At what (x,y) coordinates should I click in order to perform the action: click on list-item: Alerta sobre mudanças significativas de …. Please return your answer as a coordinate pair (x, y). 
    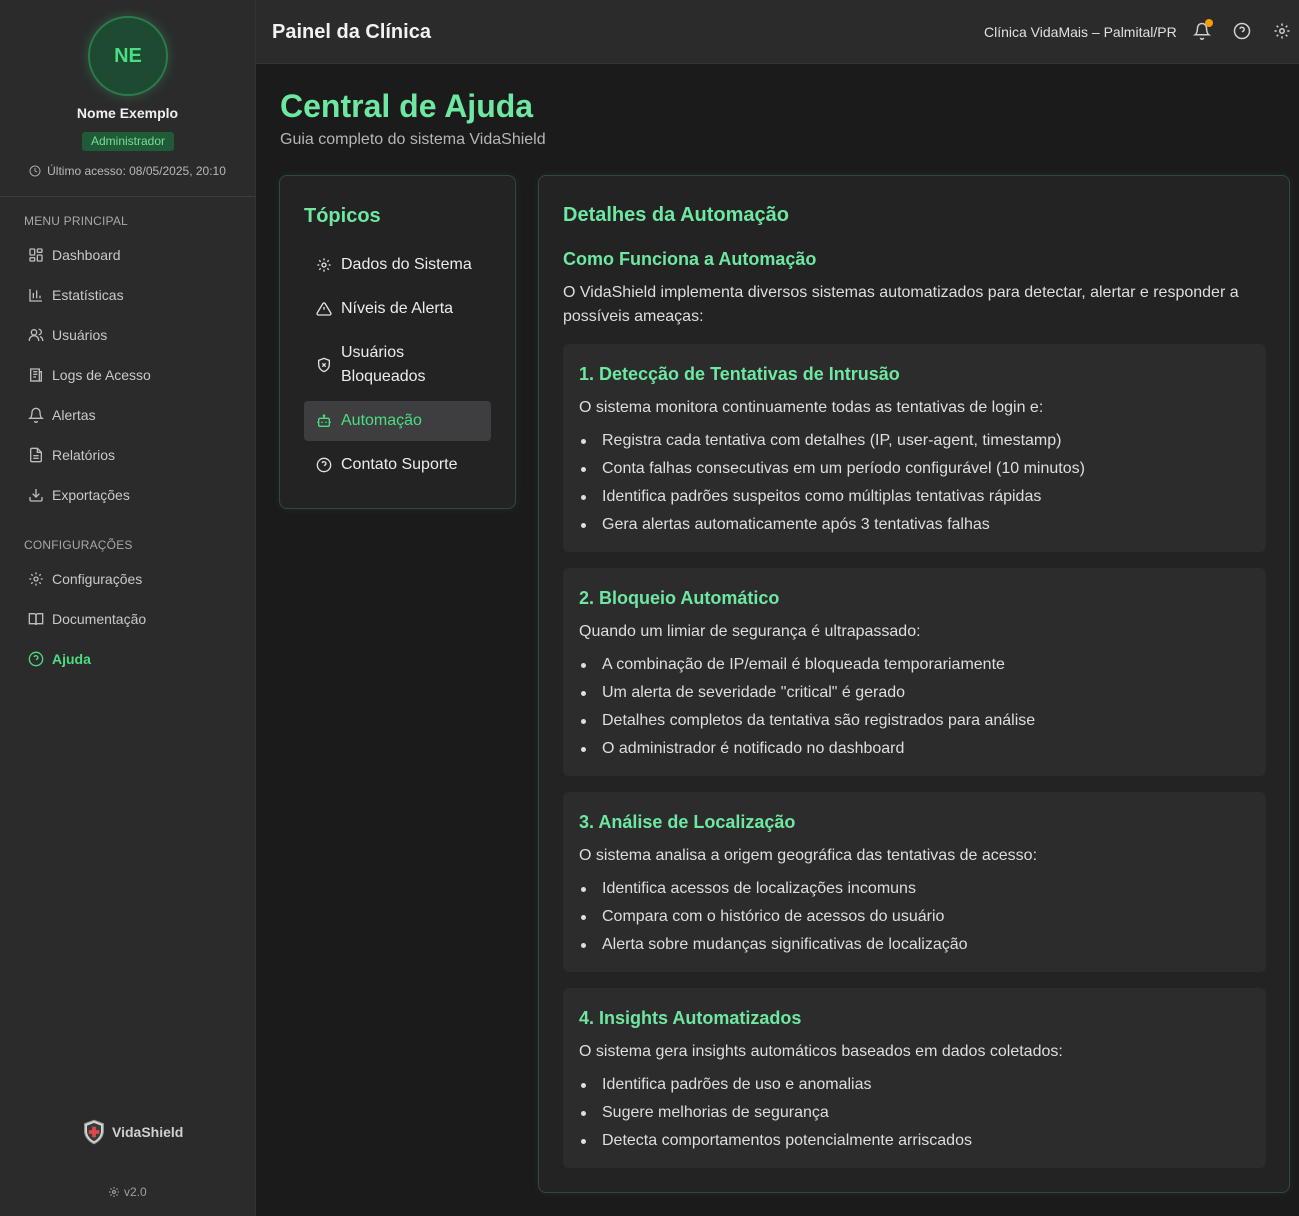
    Looking at the image, I should click on (773, 945).